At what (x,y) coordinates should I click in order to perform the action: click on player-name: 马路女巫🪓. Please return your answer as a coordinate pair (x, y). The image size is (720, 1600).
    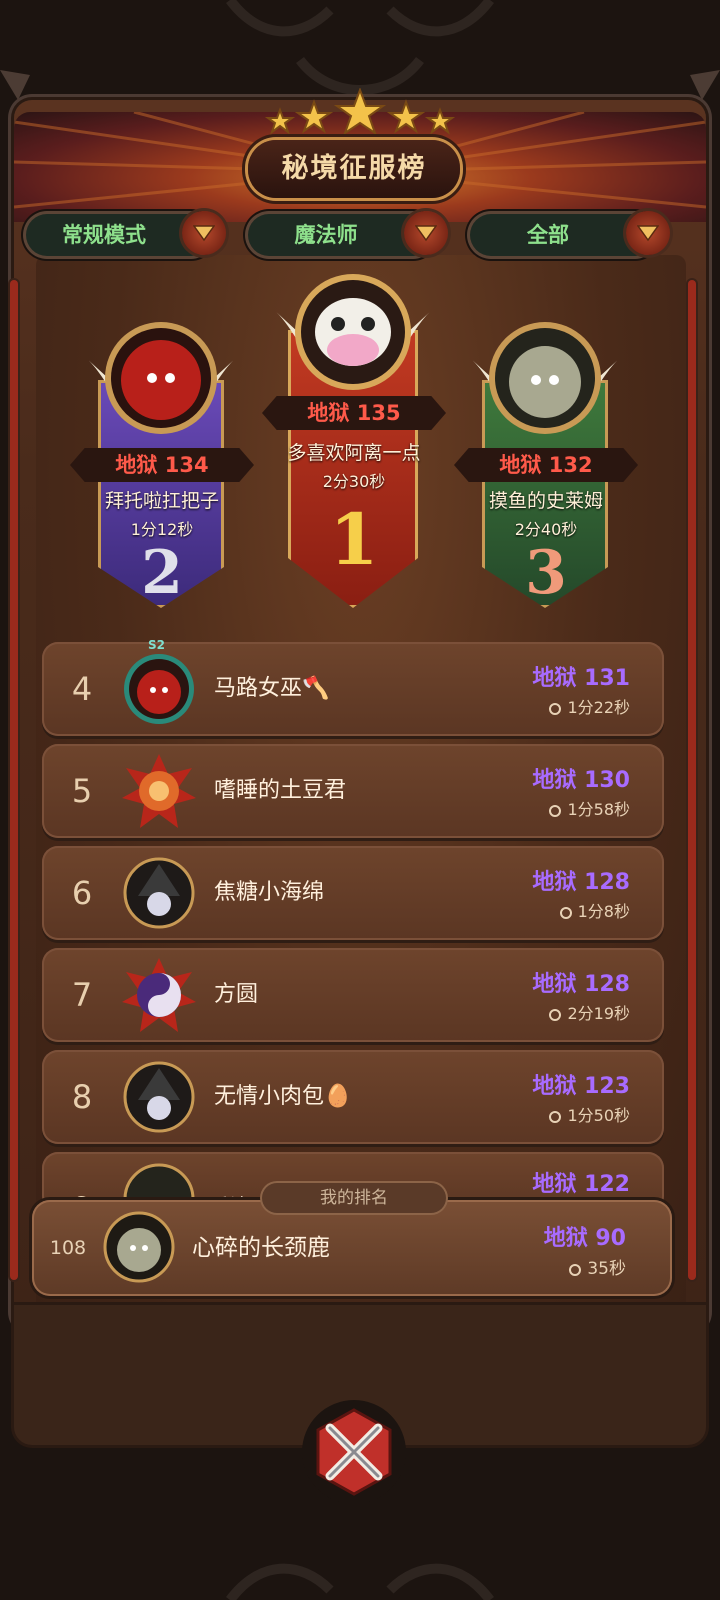
    Looking at the image, I should click on (272, 688).